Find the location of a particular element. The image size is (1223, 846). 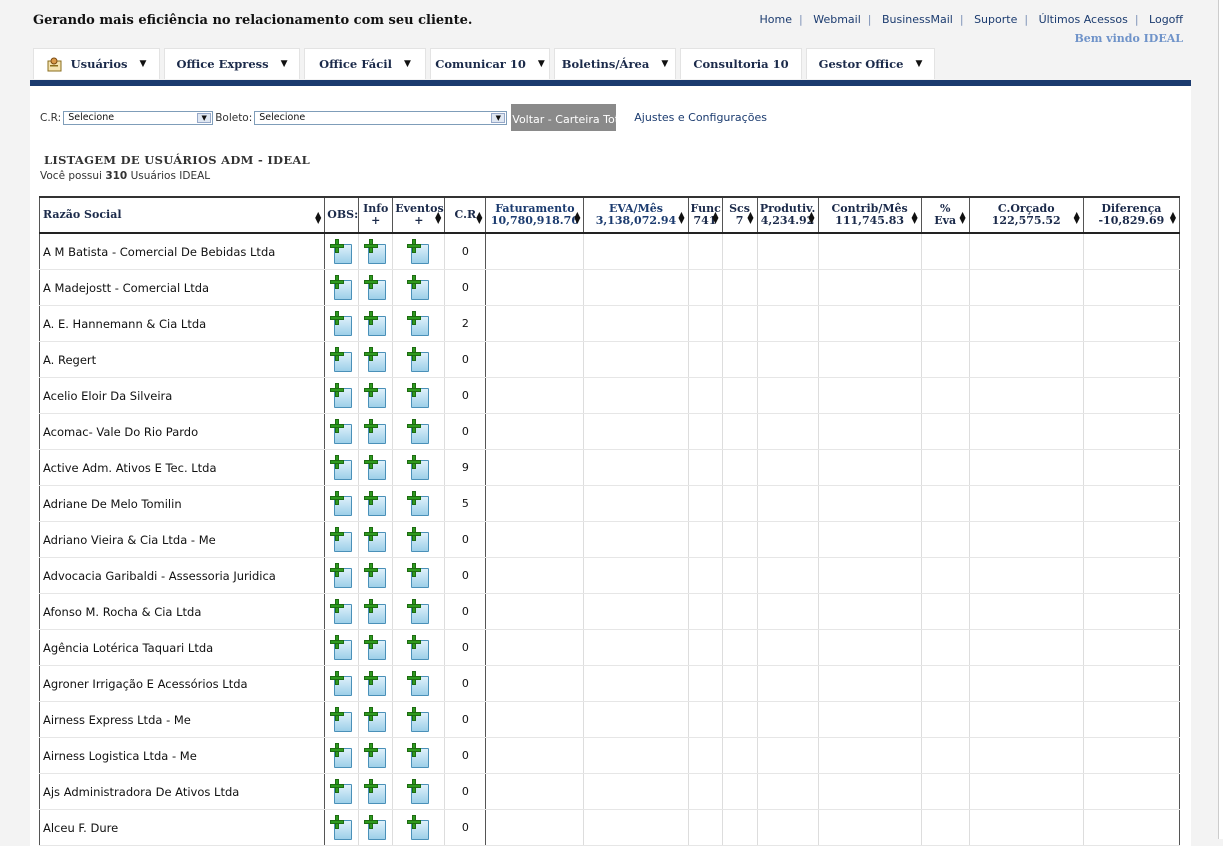

razao-social-cell: A Madejostt - Comercial Ltda is located at coordinates (182, 287).